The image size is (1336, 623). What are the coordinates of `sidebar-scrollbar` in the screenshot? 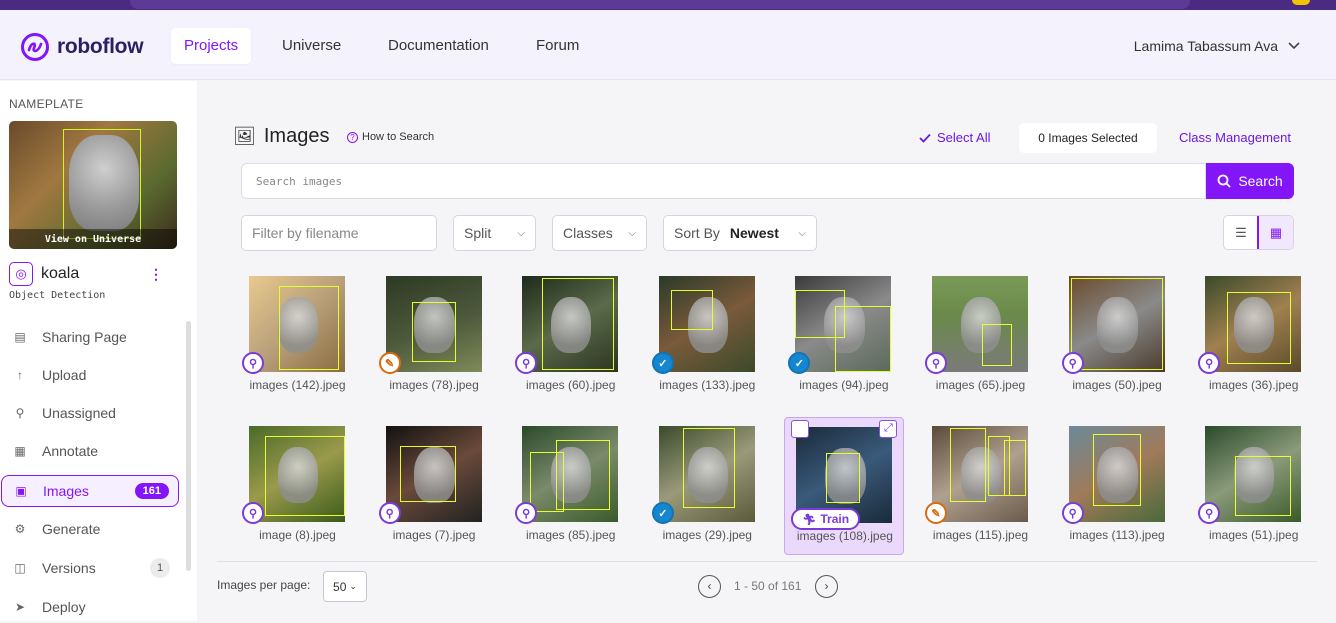 It's located at (188, 446).